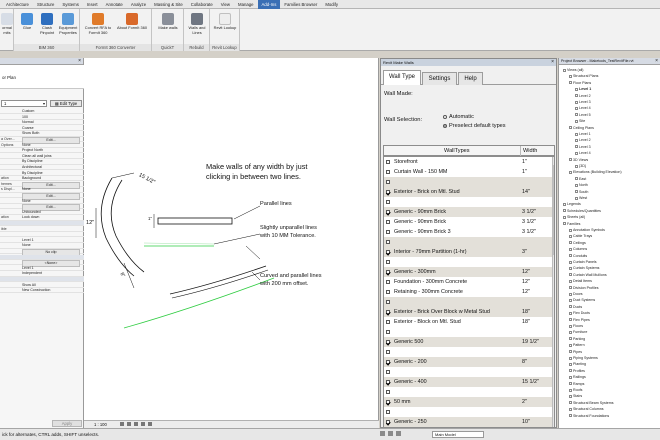  What do you see at coordinates (583, 262) in the screenshot?
I see `browser-node: Curtain Panels` at bounding box center [583, 262].